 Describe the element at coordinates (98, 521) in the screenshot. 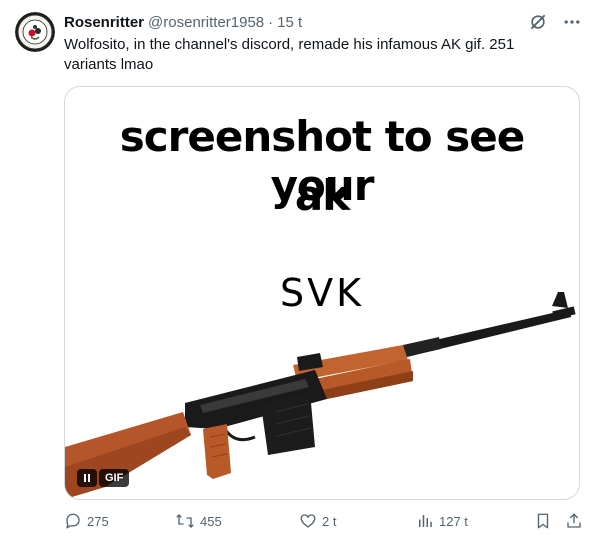

I see `reply-count: 275` at that location.